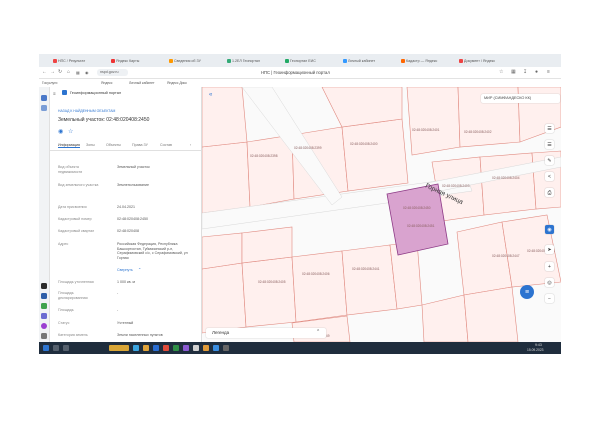 This screenshot has width=600, height=424. Describe the element at coordinates (96, 93) in the screenshot. I see `panel-header: Геоинформационный портал` at that location.